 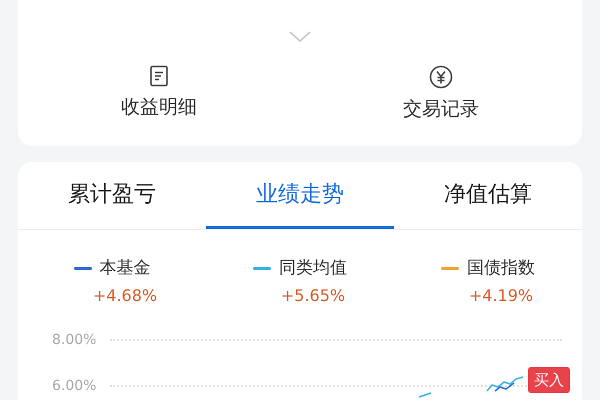 What do you see at coordinates (159, 94) in the screenshot?
I see `action-button: 收益明细` at bounding box center [159, 94].